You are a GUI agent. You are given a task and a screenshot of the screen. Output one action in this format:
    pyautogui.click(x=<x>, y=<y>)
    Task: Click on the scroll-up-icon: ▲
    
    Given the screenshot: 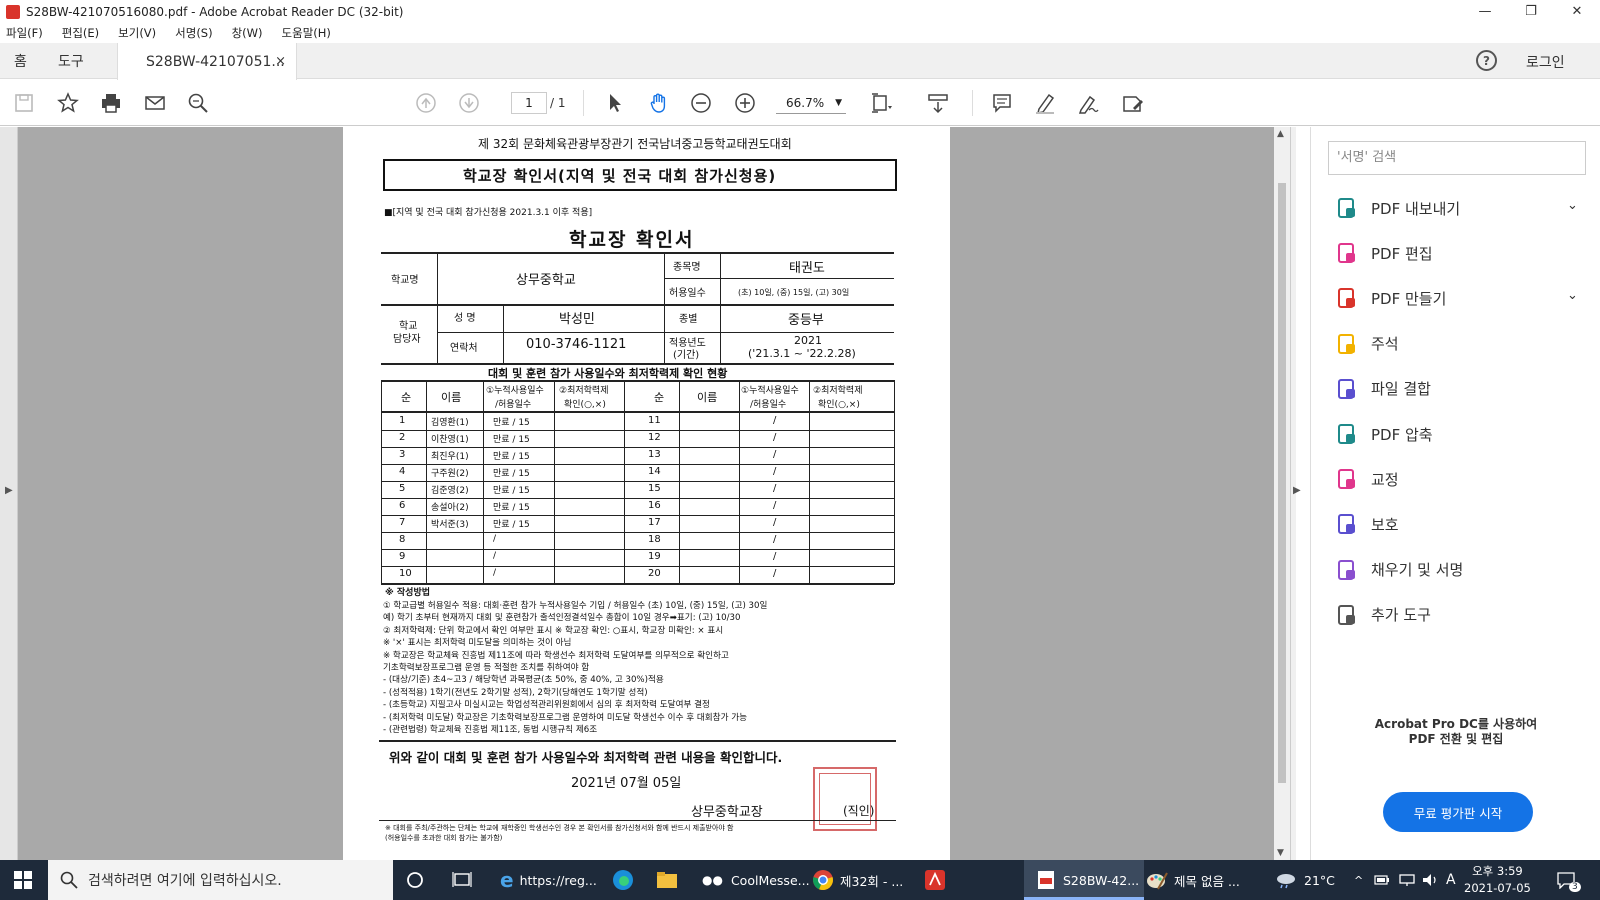 What is the action you would take?
    pyautogui.click(x=1280, y=134)
    